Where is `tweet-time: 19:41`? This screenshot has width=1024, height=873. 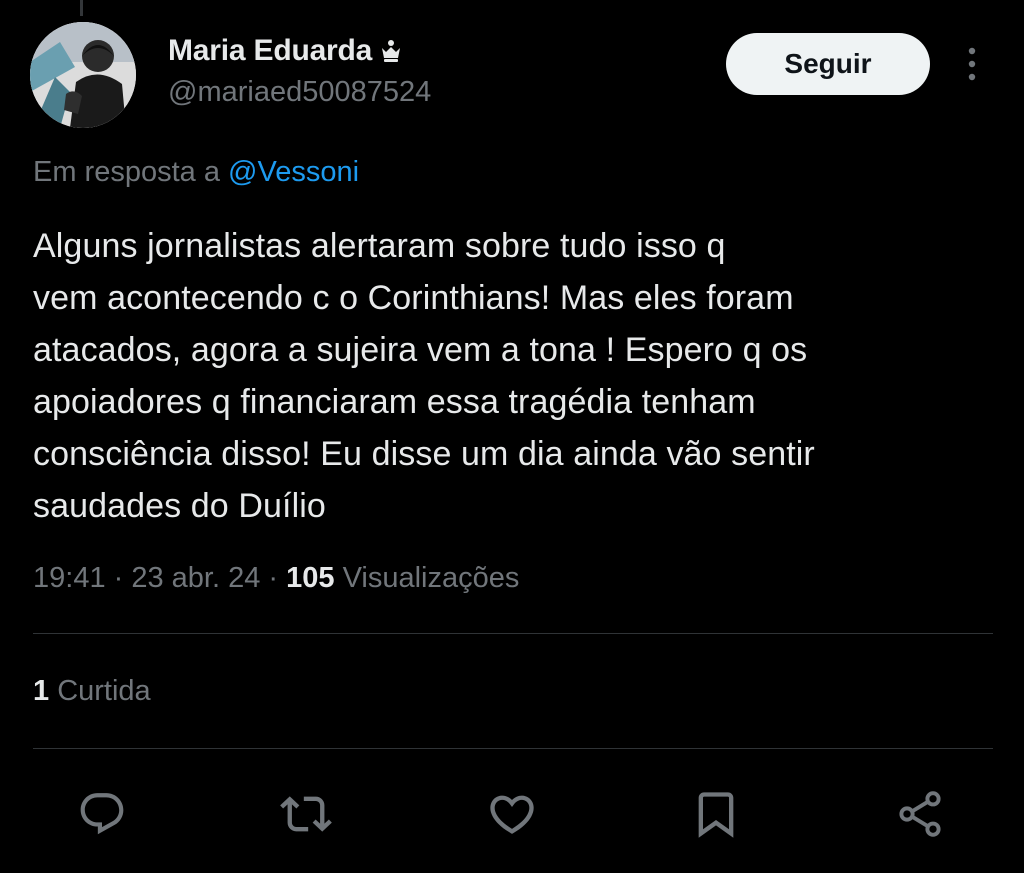 tweet-time: 19:41 is located at coordinates (69, 578).